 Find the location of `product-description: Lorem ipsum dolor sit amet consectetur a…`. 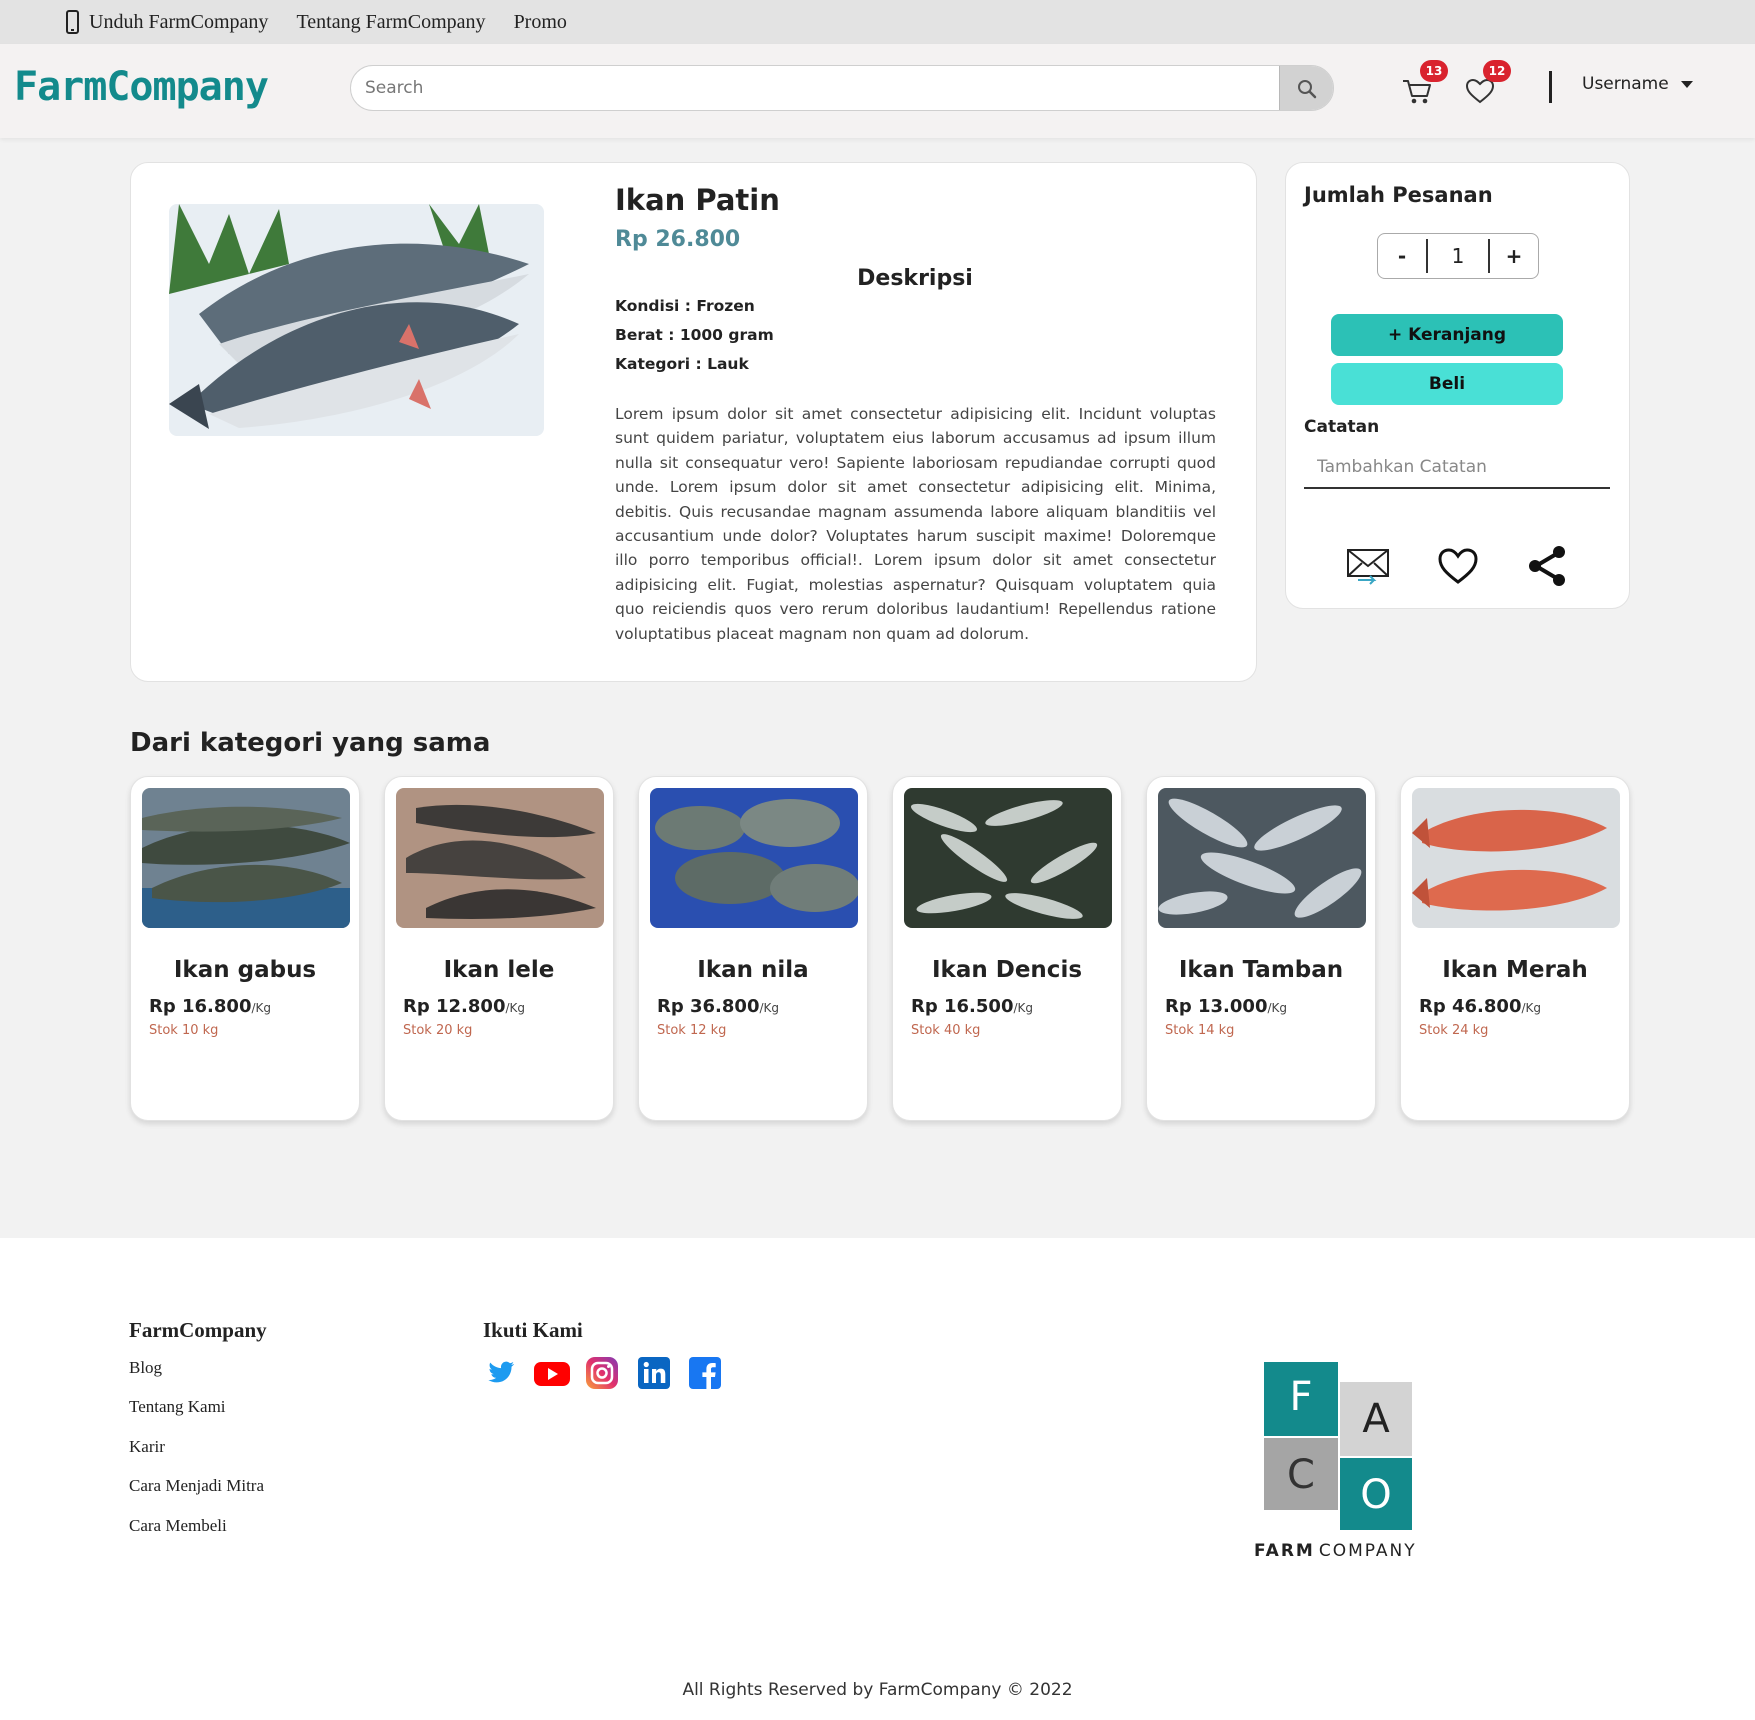

product-description: Lorem ipsum dolor sit amet consectetur a… is located at coordinates (915, 524).